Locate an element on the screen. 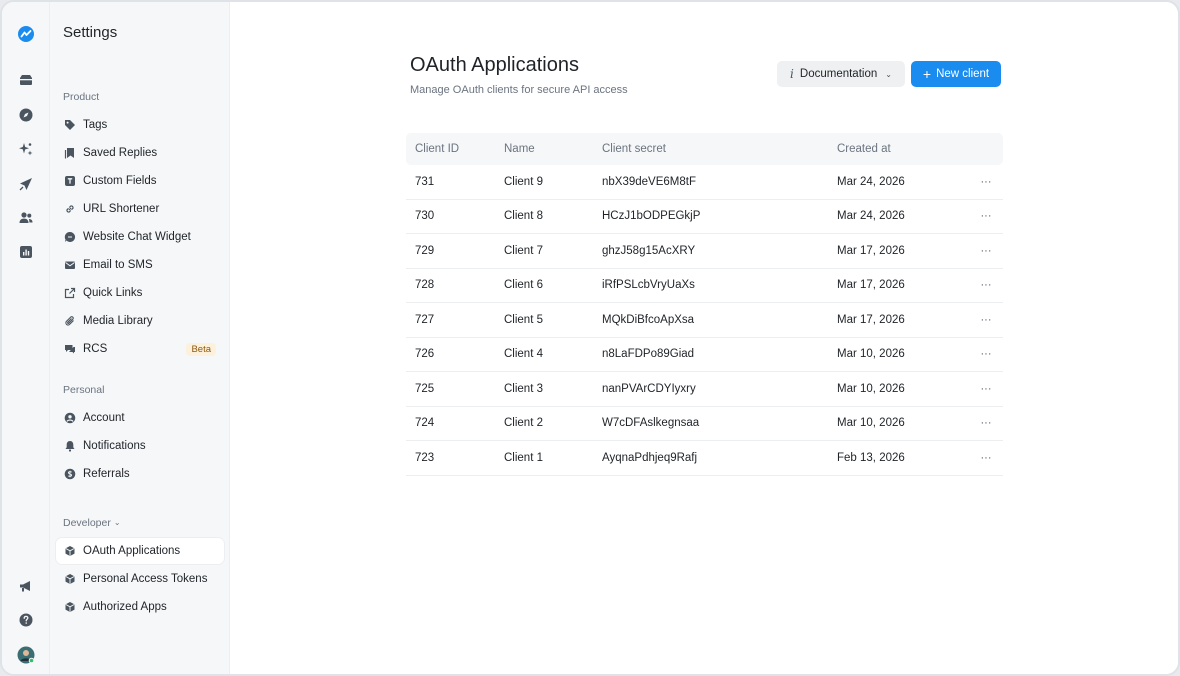  link-icon is located at coordinates (69, 209).